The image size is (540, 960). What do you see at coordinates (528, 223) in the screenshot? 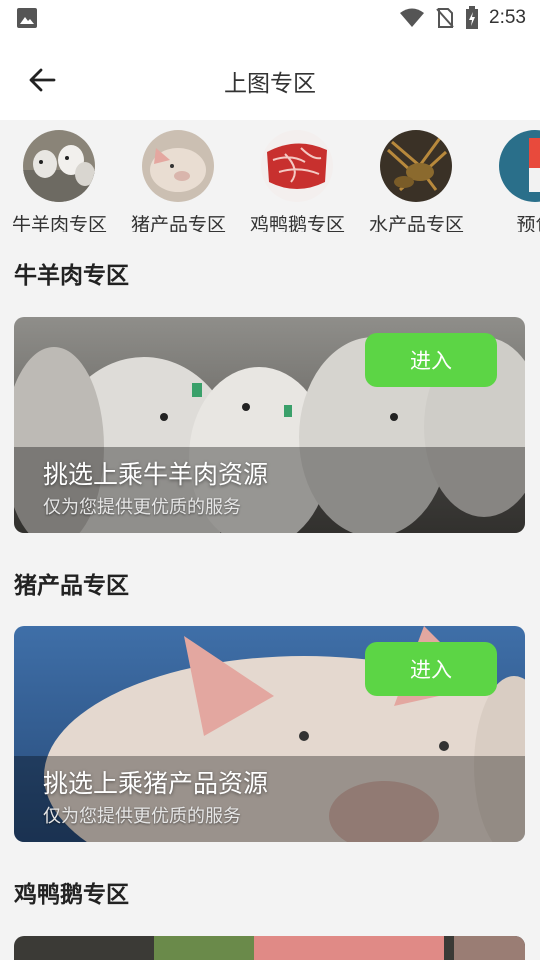
I see `category-label: 预包` at bounding box center [528, 223].